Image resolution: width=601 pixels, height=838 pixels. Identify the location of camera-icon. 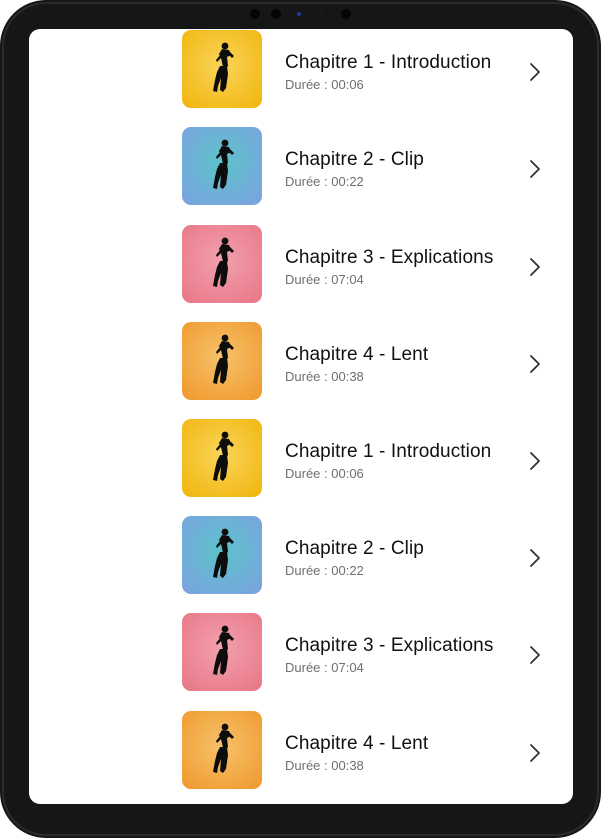
(276, 14).